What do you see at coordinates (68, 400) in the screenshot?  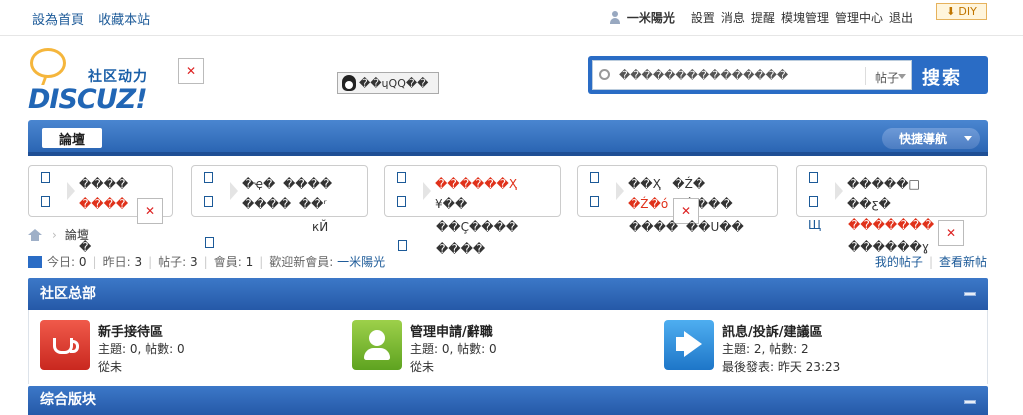 I see `category-title: 综合版块` at bounding box center [68, 400].